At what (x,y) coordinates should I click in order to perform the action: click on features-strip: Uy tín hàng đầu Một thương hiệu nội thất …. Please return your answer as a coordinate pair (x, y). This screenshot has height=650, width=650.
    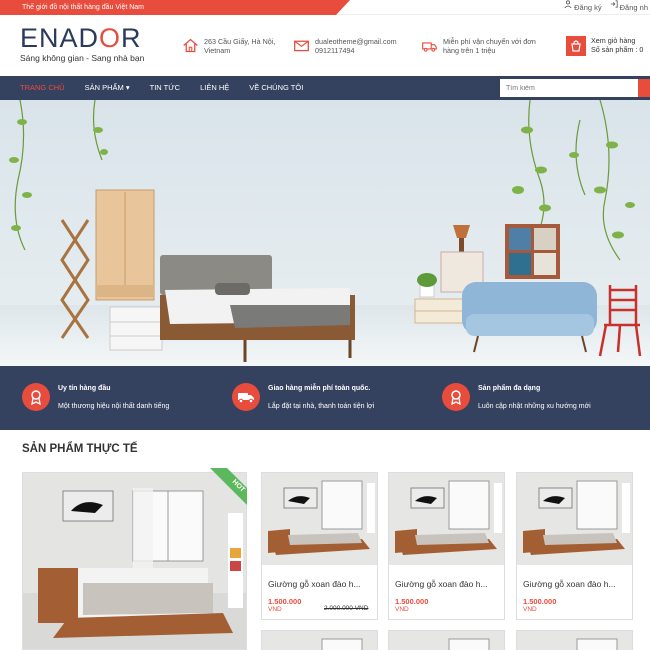
    Looking at the image, I should click on (325, 398).